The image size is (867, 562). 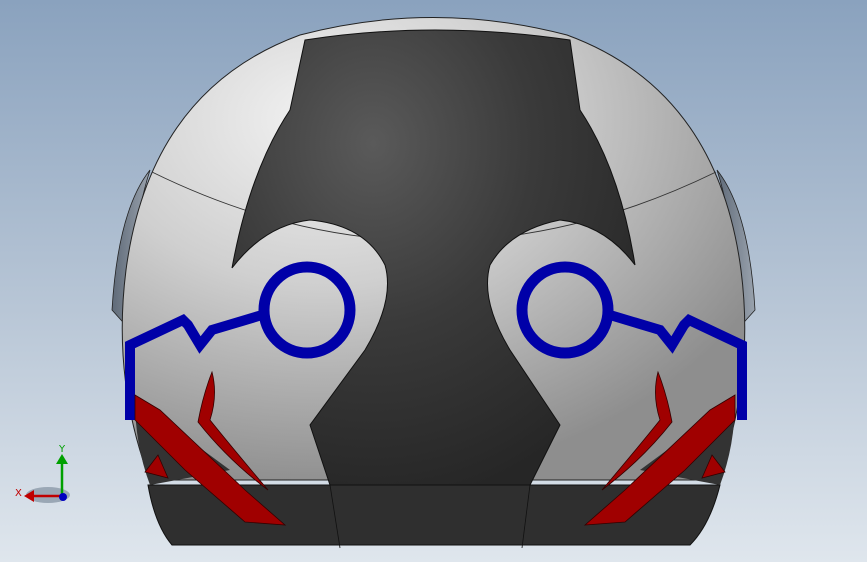 I want to click on view-orientation-triad: Y X, so click(x=42, y=473).